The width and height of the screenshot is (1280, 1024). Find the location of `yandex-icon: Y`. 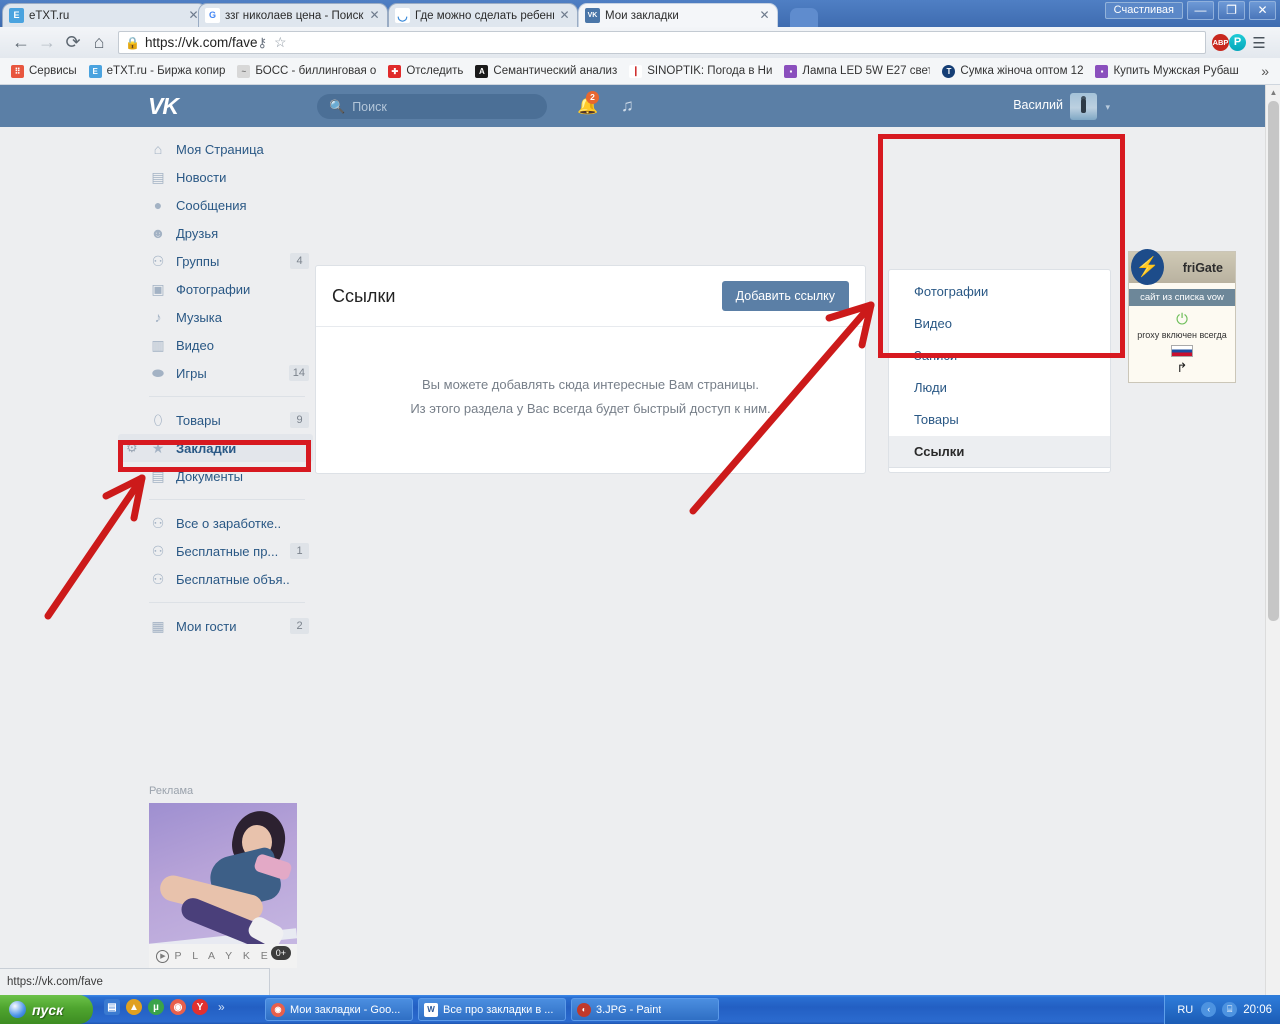

yandex-icon: Y is located at coordinates (200, 1007).